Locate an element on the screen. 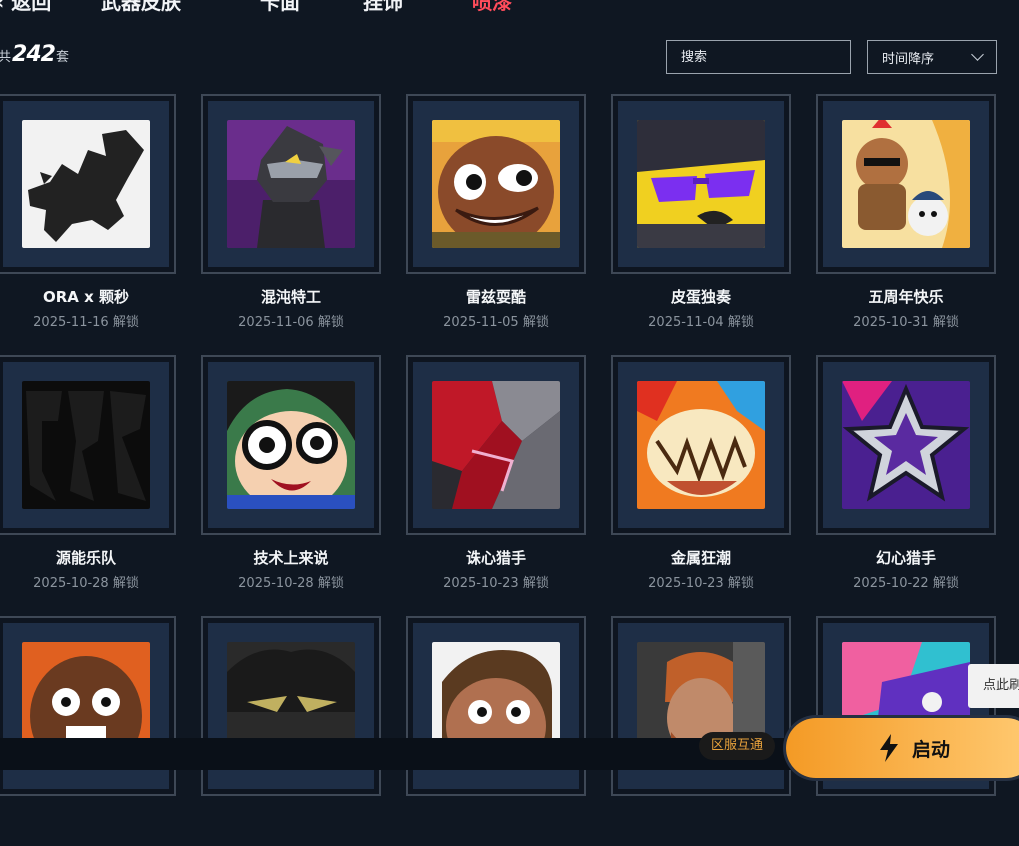 The width and height of the screenshot is (1019, 846). spray-art-beast-teeth is located at coordinates (701, 445).